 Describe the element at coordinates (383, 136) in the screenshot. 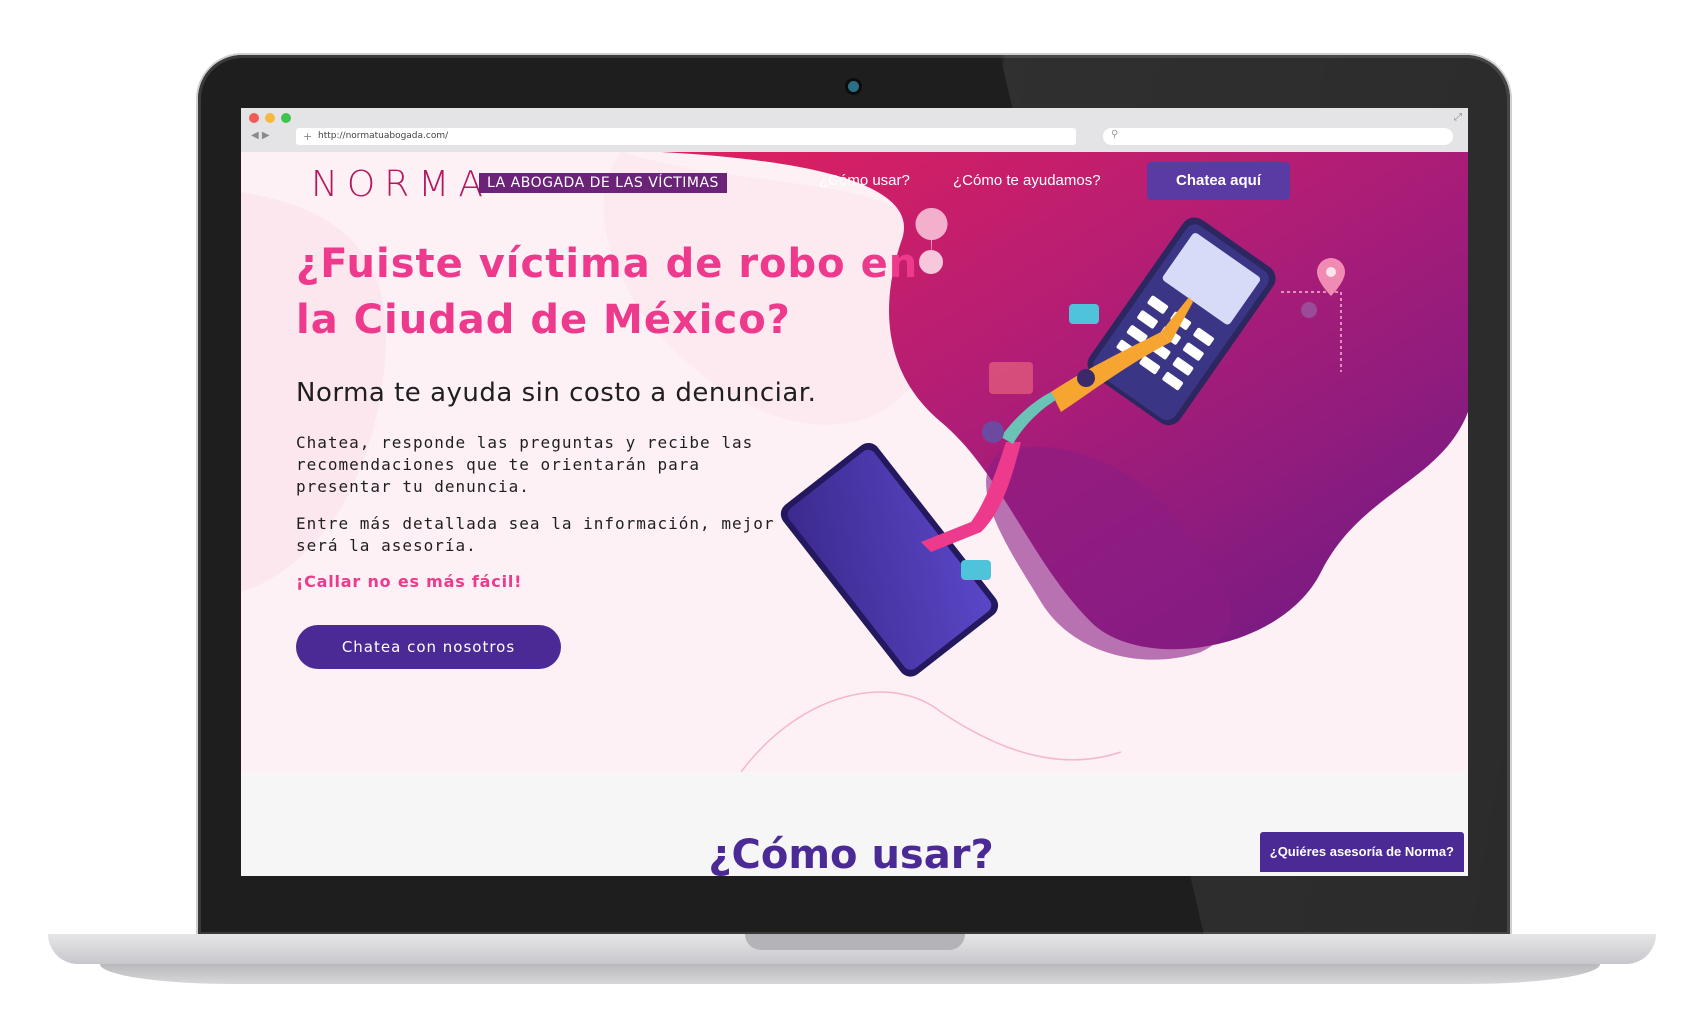

I see `url-text: http://normatuabogada.com/` at that location.